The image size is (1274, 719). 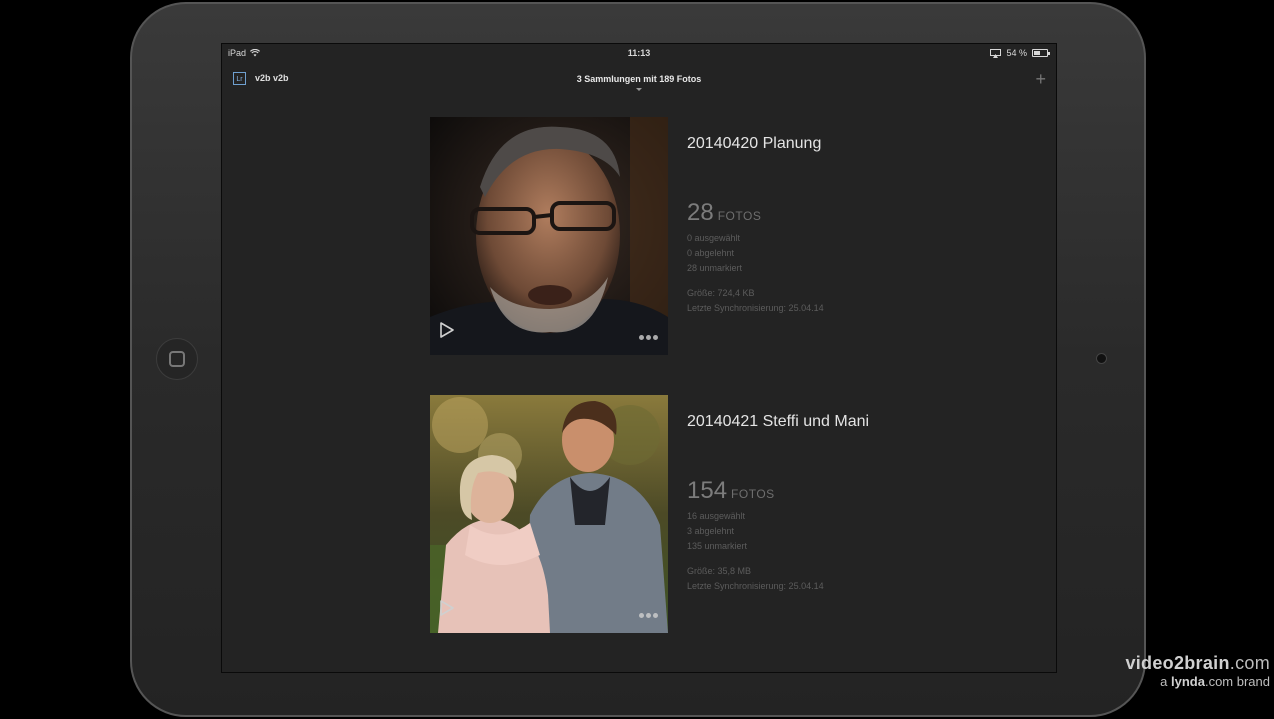 I want to click on collection-size: Größe: 35,8 MB, so click(x=719, y=571).